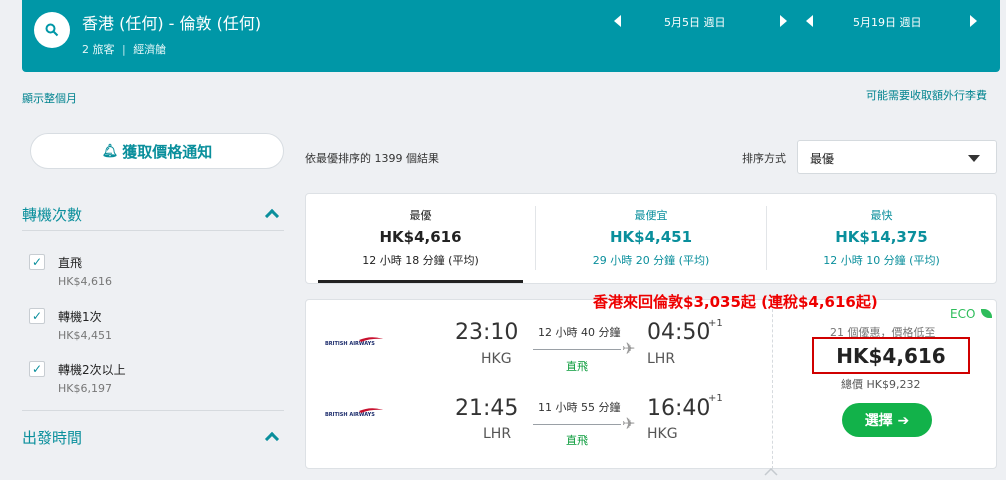 This screenshot has height=480, width=1006. What do you see at coordinates (783, 21) in the screenshot?
I see `next-depart-date-icon` at bounding box center [783, 21].